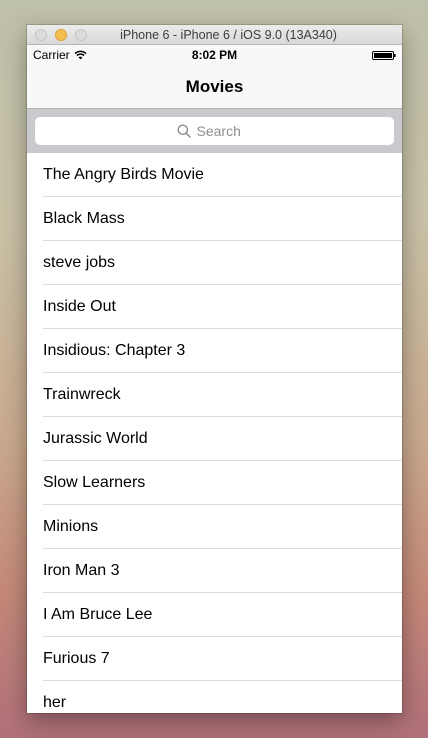  What do you see at coordinates (214, 571) in the screenshot?
I see `movie-row: Iron Man 3` at bounding box center [214, 571].